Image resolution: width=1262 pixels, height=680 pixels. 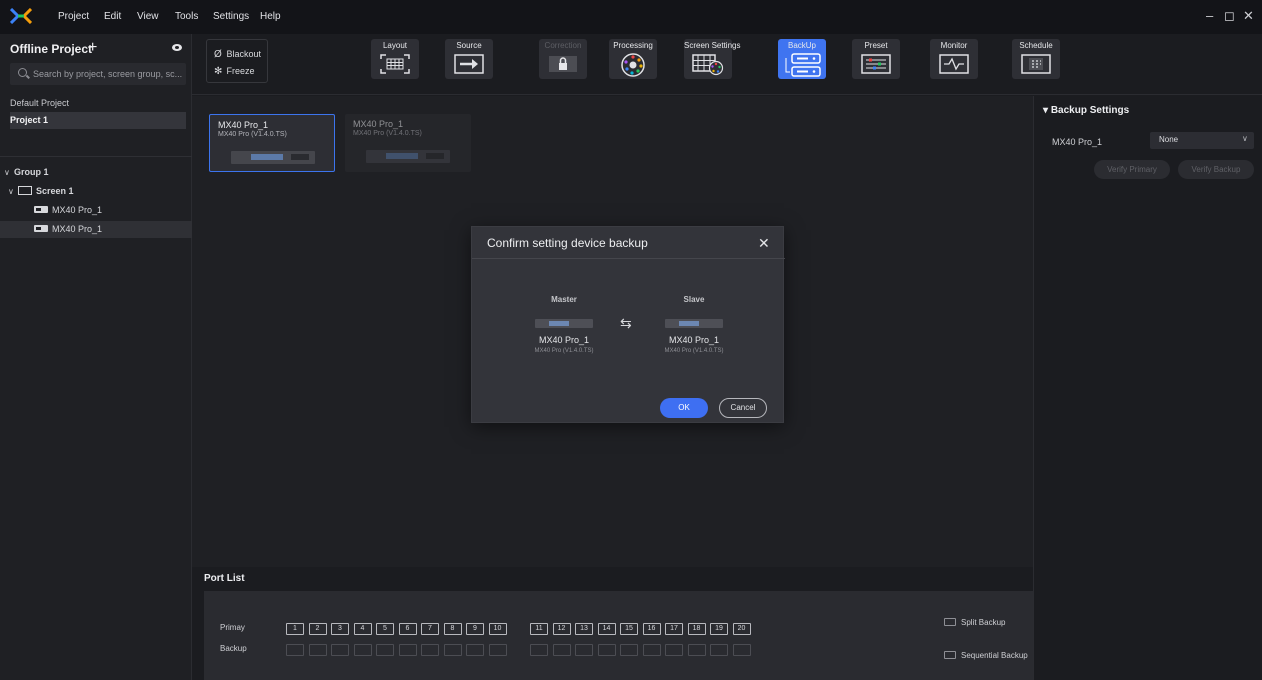 I want to click on project-search, so click(x=98, y=74).